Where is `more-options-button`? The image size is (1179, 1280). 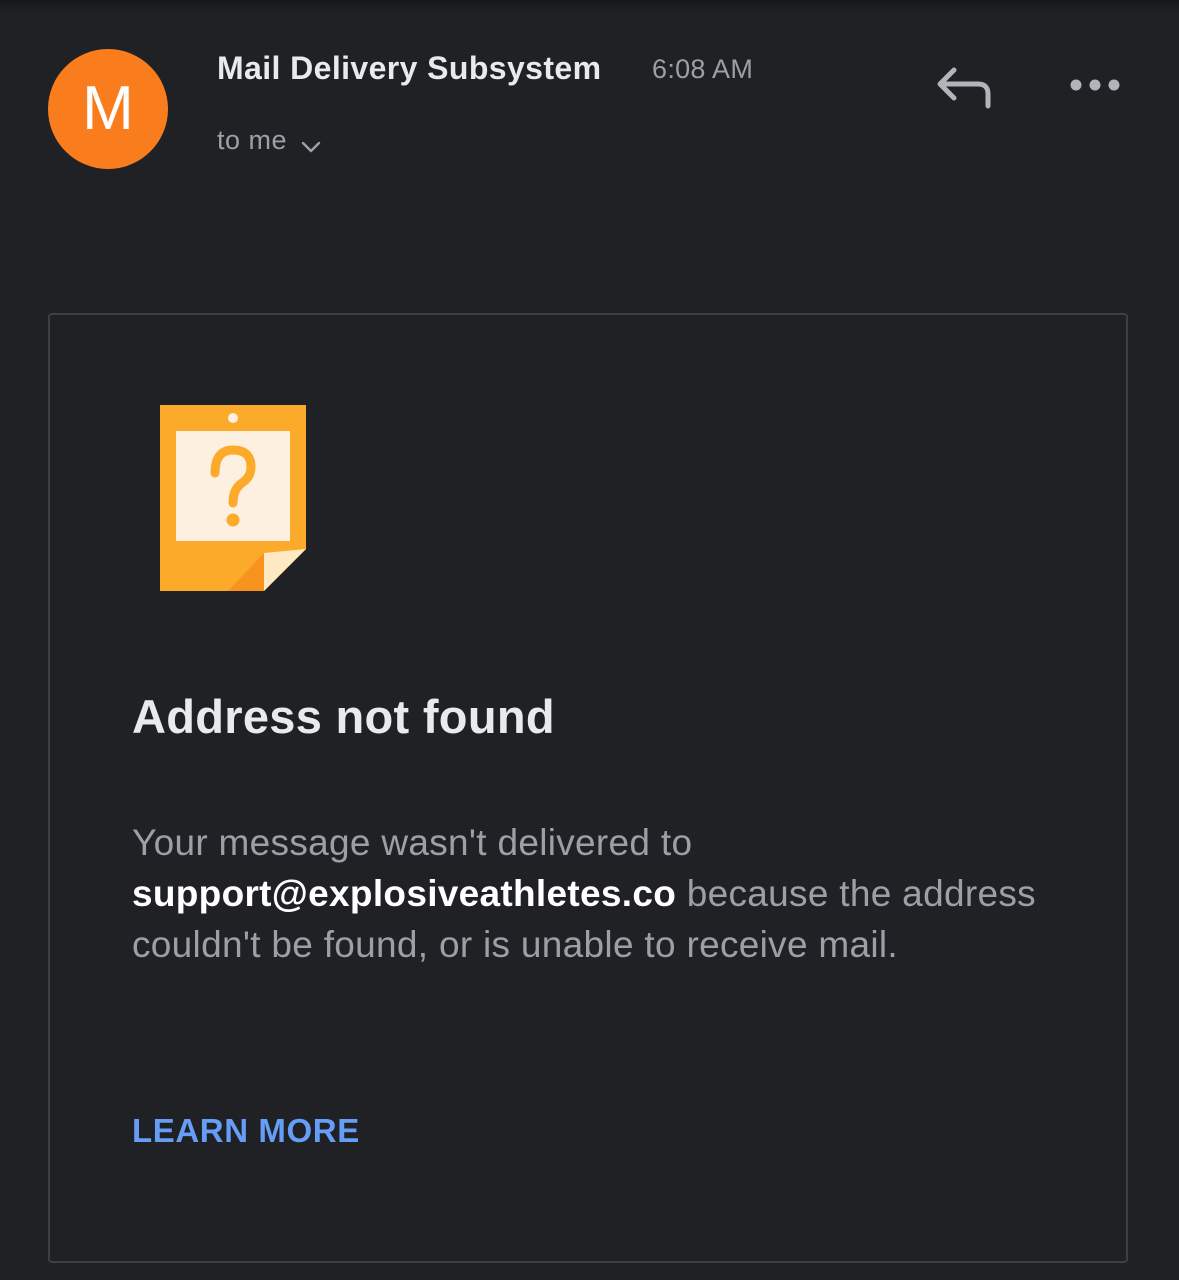 more-options-button is located at coordinates (1095, 85).